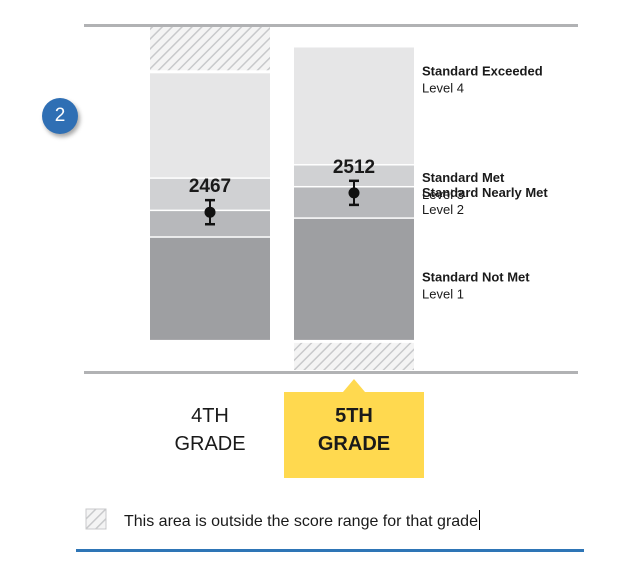 This screenshot has width=620, height=576. I want to click on level-number-label: Level 2, so click(443, 209).